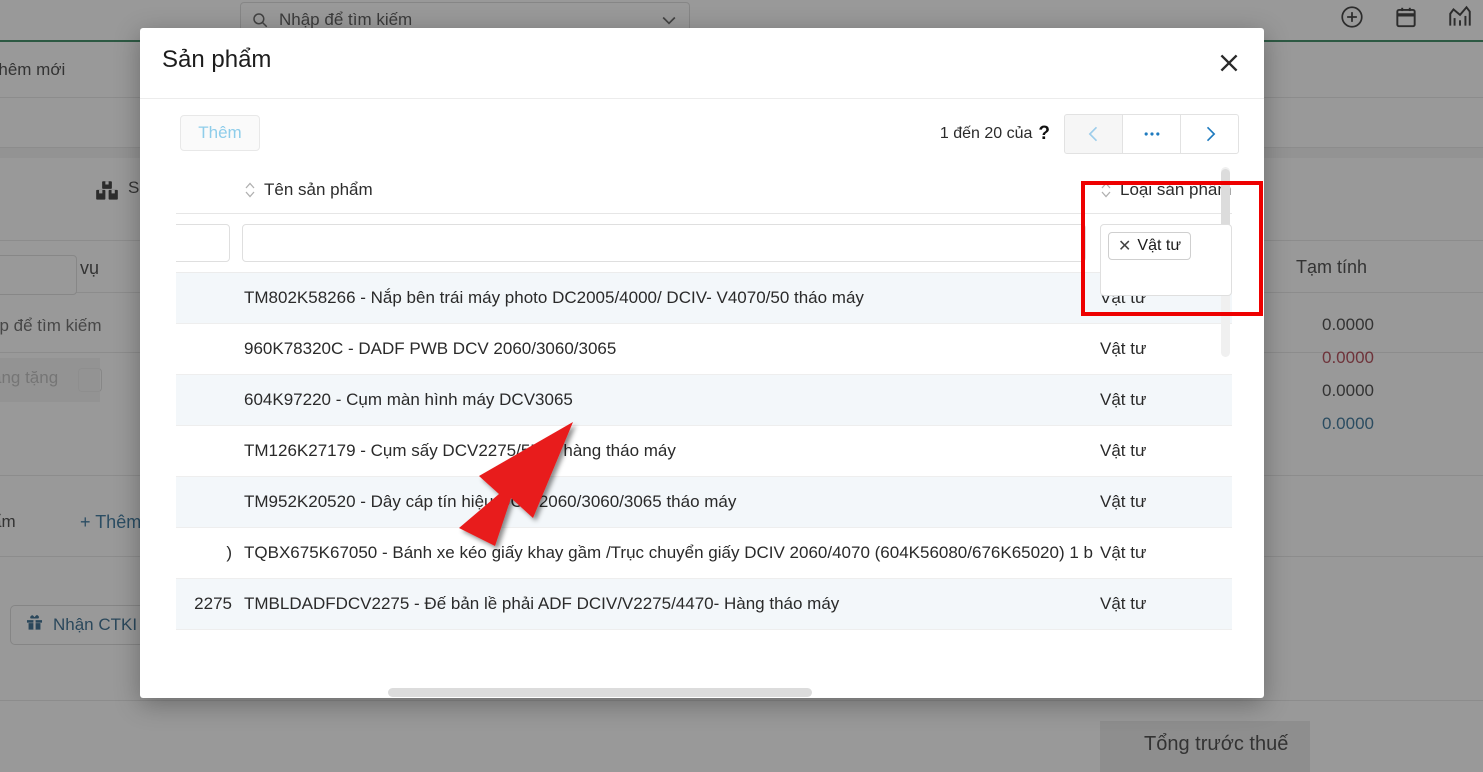 The height and width of the screenshot is (772, 1483). Describe the element at coordinates (1229, 63) in the screenshot. I see `close-icon` at that location.